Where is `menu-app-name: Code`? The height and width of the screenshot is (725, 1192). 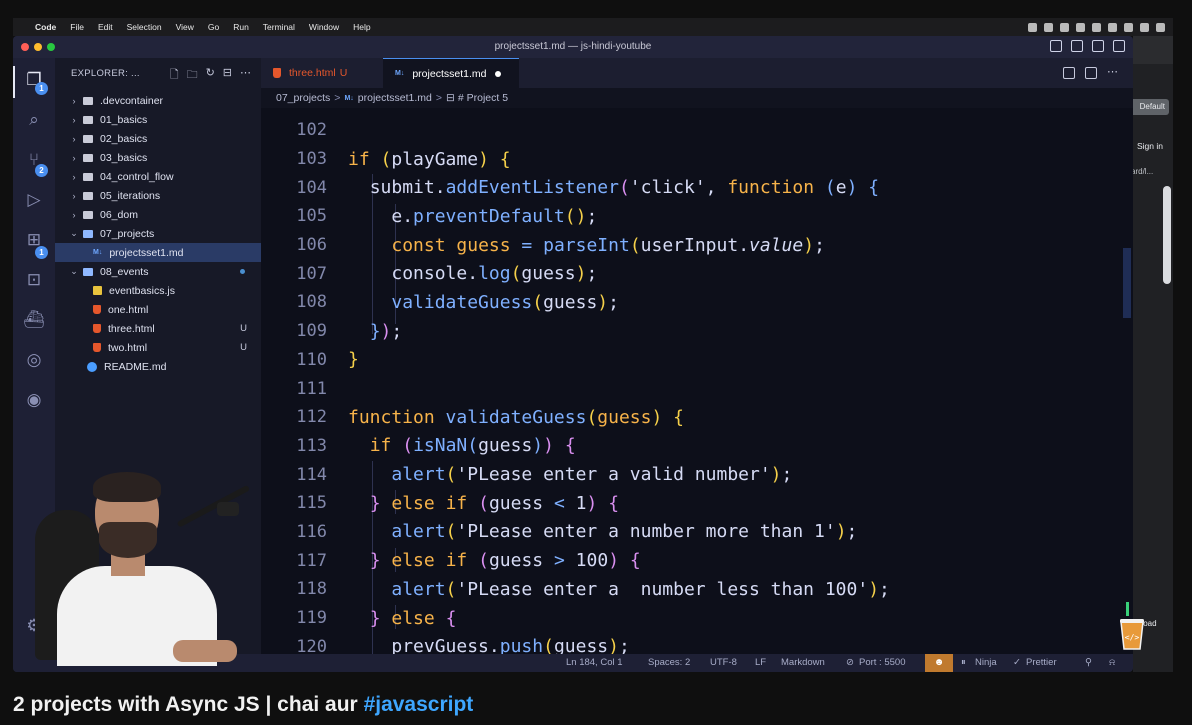 menu-app-name: Code is located at coordinates (45, 27).